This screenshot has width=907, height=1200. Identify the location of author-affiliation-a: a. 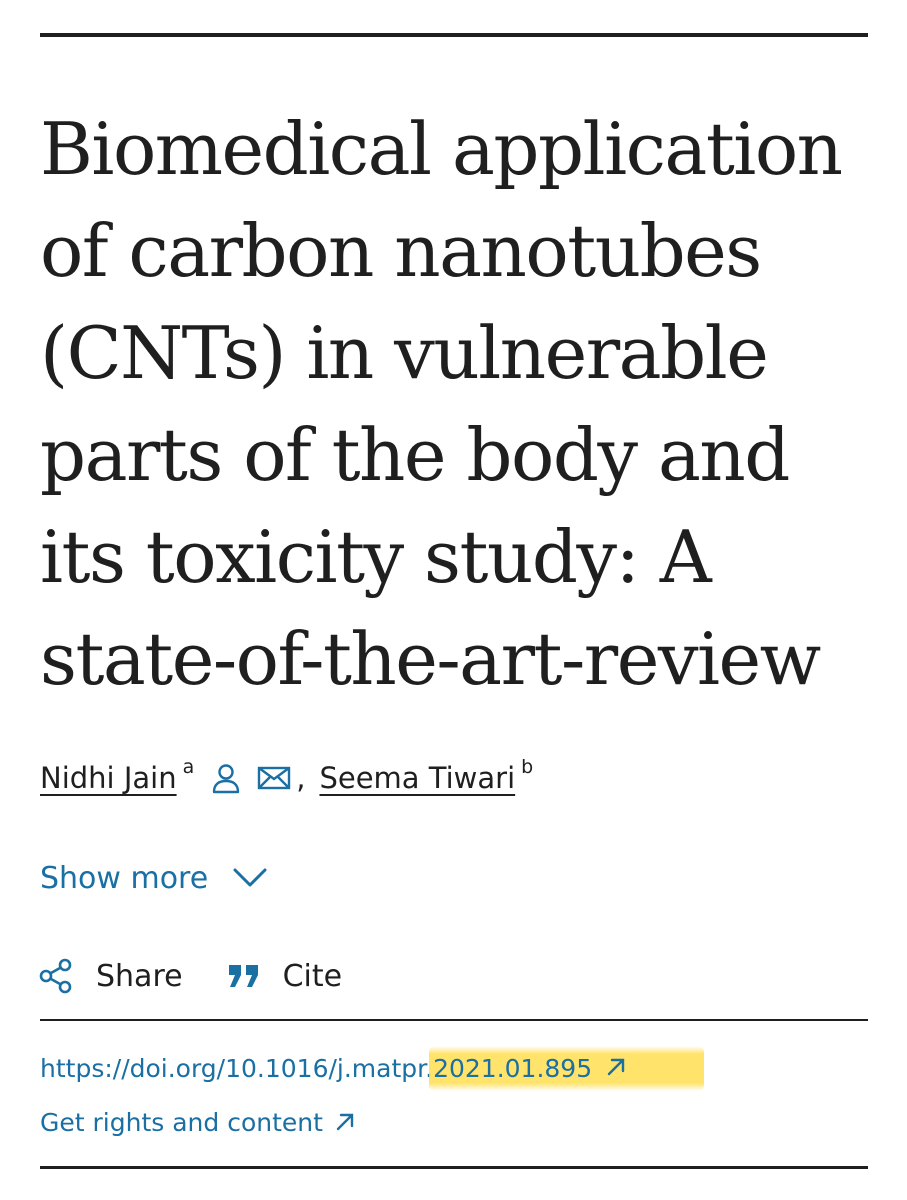
(188, 767).